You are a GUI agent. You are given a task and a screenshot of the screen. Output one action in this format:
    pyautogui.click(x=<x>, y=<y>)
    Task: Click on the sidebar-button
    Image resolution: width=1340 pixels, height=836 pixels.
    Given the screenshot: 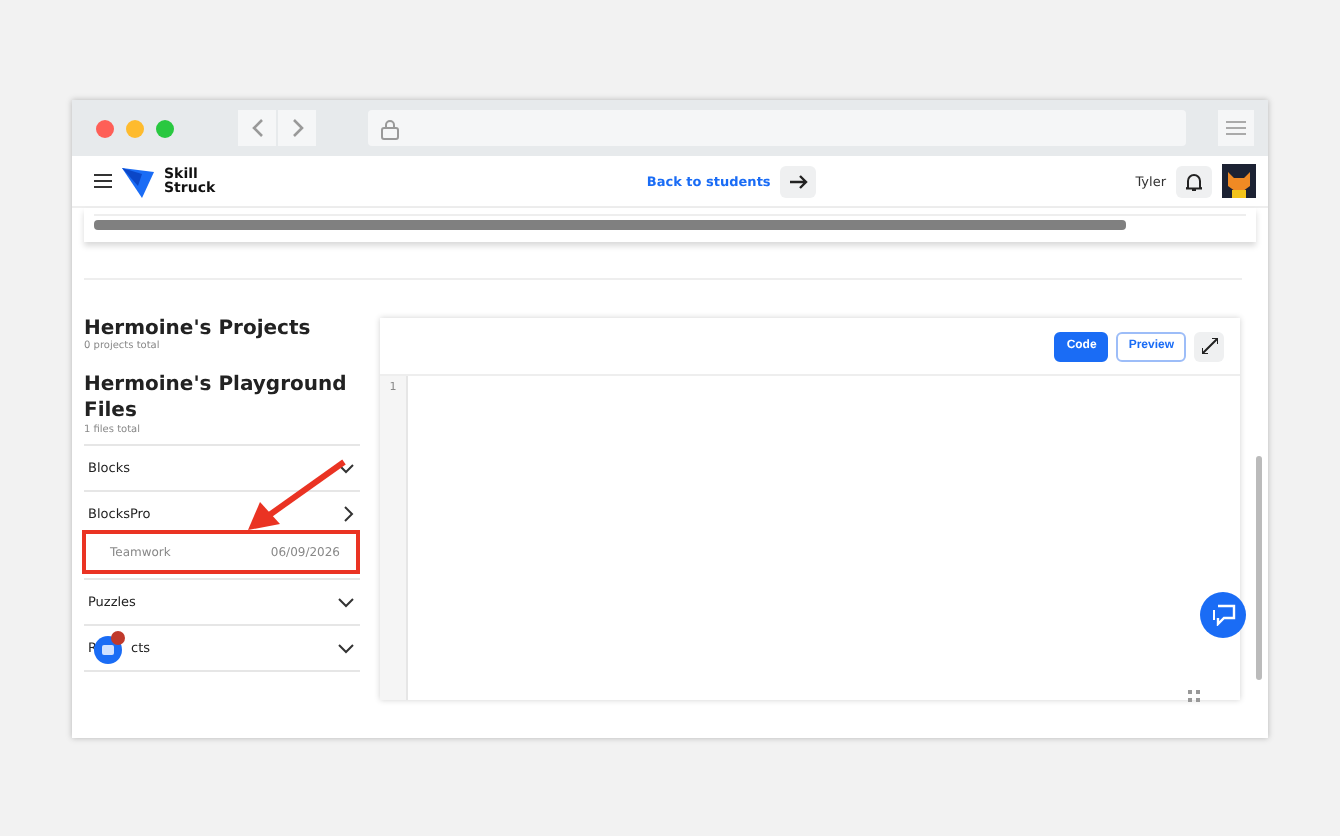 What is the action you would take?
    pyautogui.click(x=1236, y=128)
    